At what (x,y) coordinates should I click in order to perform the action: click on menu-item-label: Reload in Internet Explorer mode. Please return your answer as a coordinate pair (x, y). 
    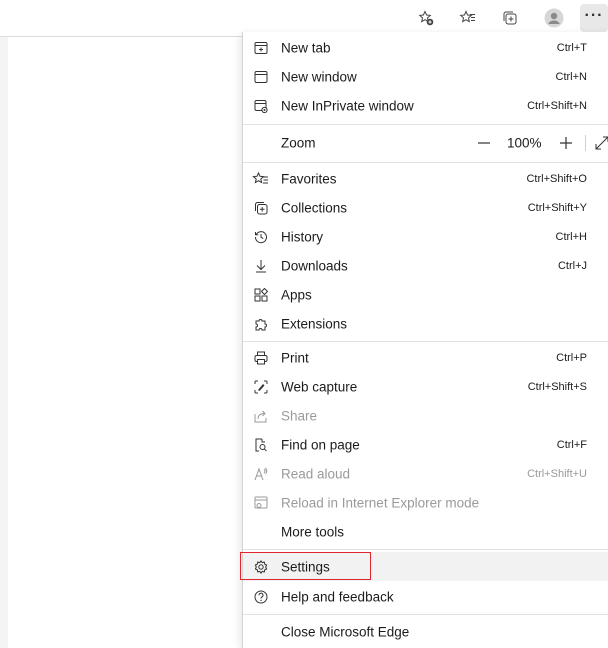
    Looking at the image, I should click on (380, 502).